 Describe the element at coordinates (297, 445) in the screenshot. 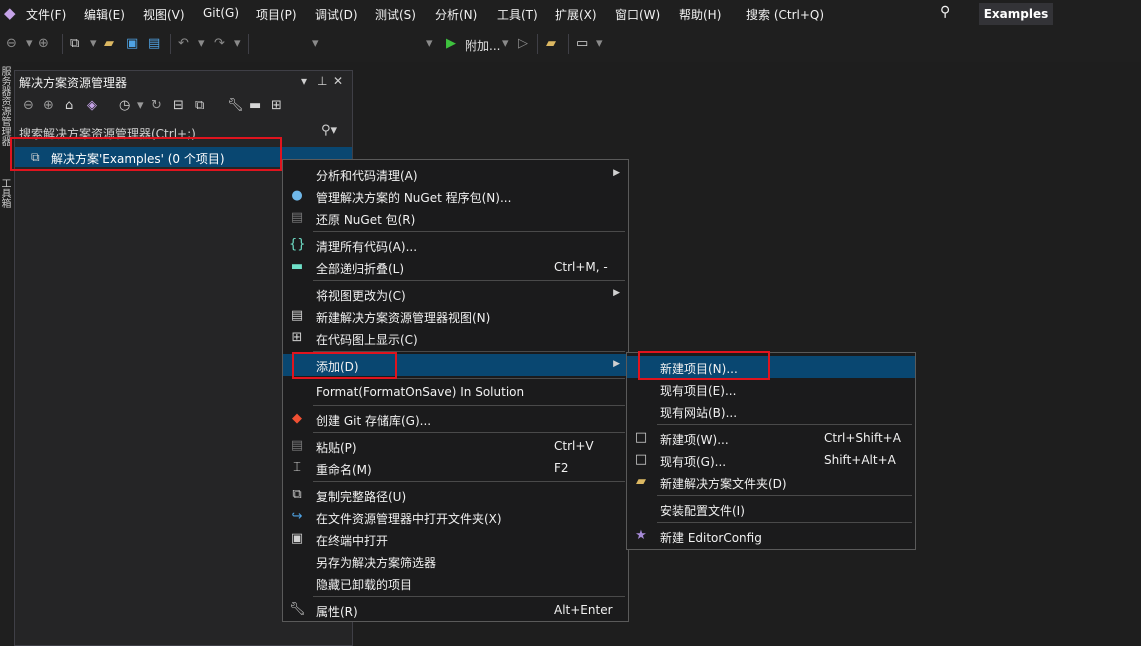

I see `paste-icon: ▤` at that location.